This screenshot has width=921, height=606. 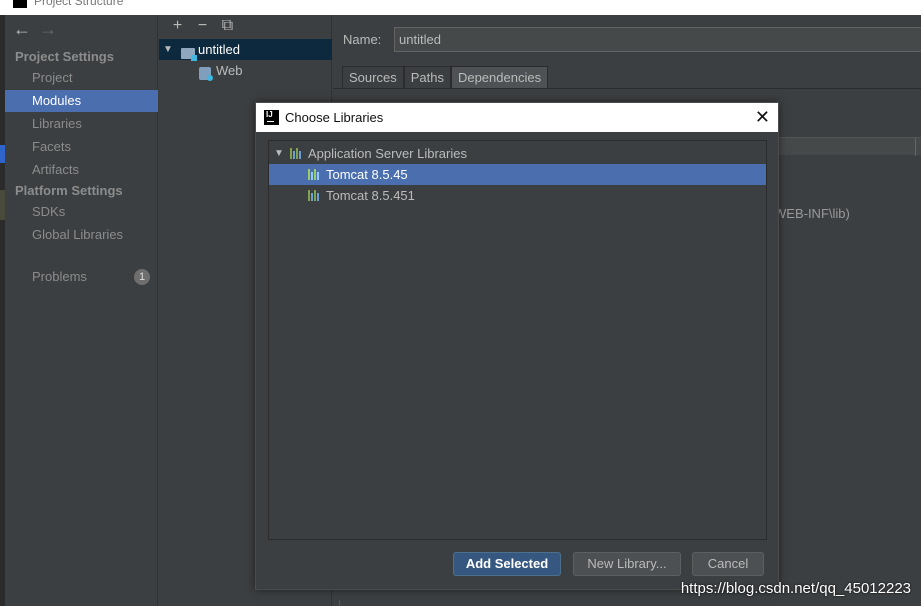 I want to click on window-titlebar: Project Structure, so click(x=460, y=7).